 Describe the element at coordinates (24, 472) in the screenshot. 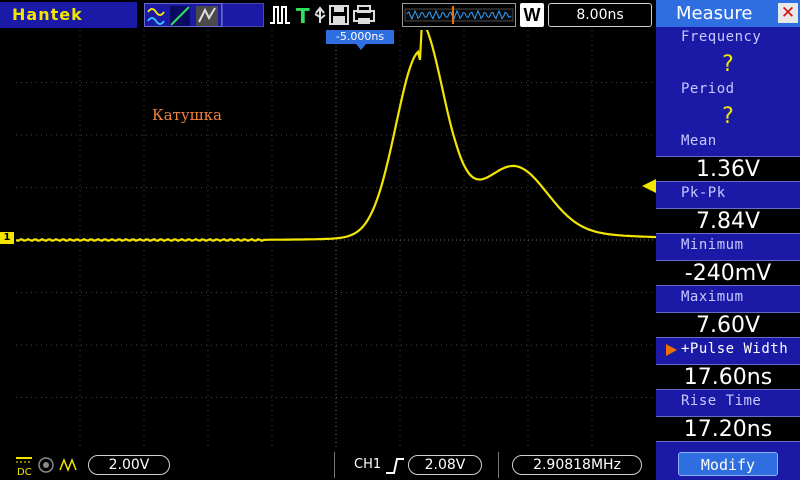

I see `svg-text: DC` at that location.